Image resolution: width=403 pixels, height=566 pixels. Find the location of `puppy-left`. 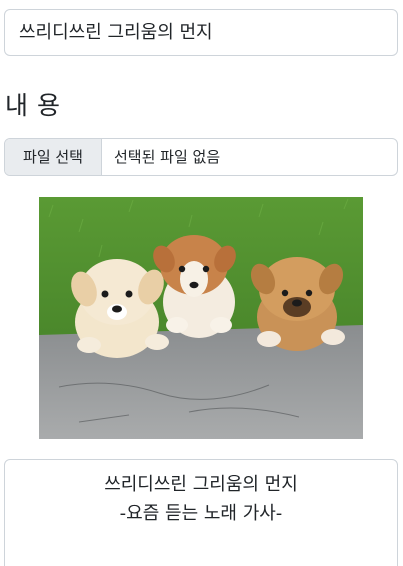

puppy-left is located at coordinates (120, 308).